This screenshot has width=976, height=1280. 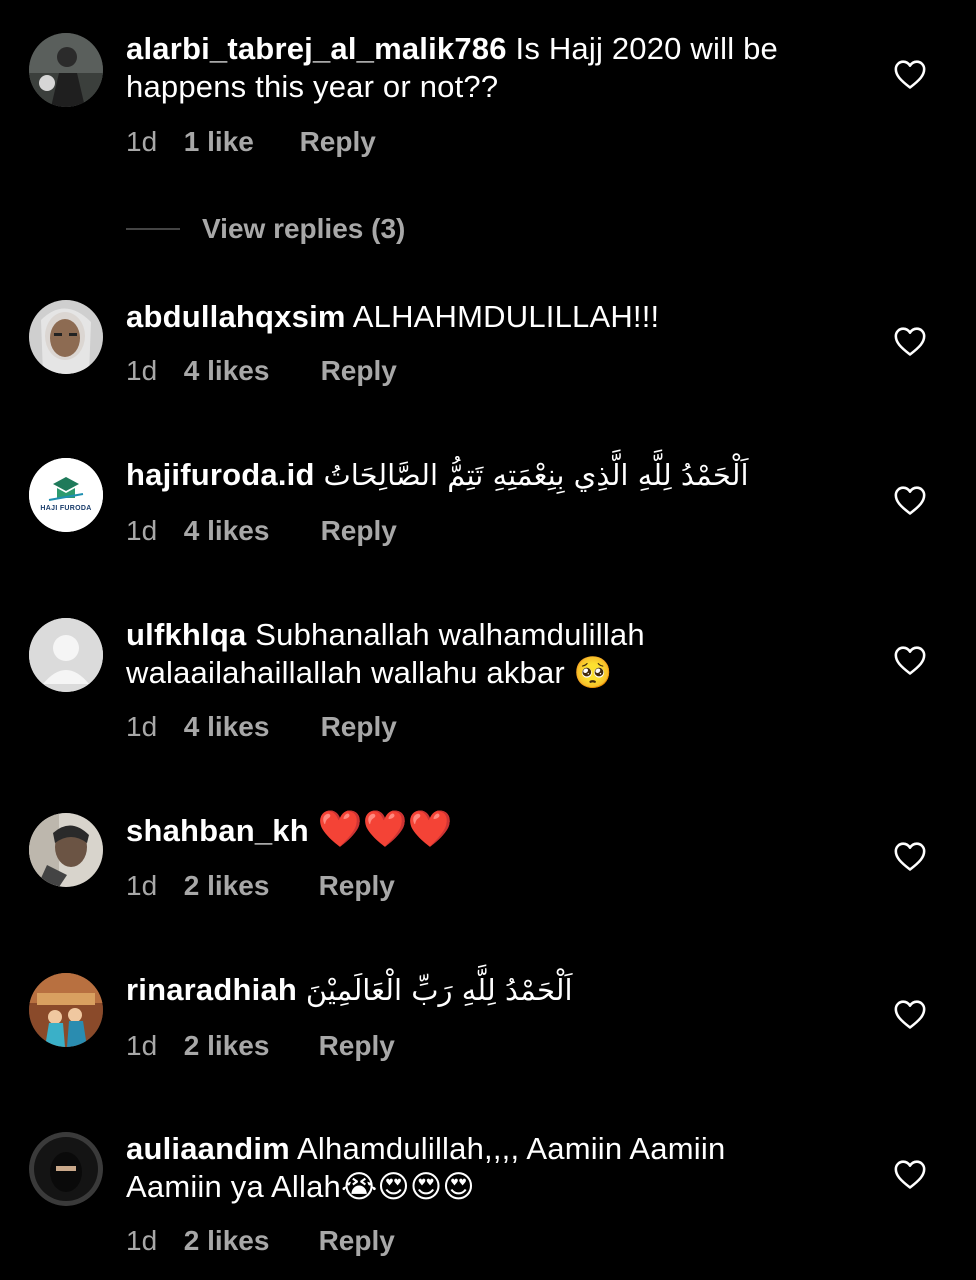 I want to click on username-link: shahban_kh, so click(x=217, y=830).